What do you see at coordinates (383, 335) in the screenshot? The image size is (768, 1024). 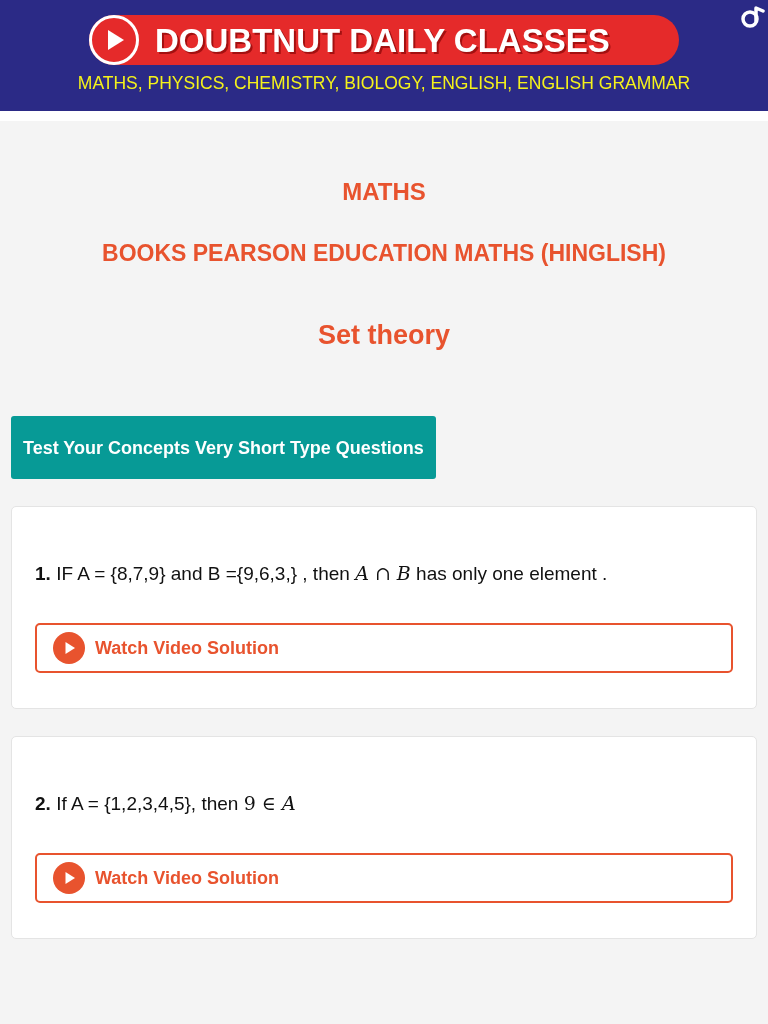 I see `chapter-heading: Set theory` at bounding box center [383, 335].